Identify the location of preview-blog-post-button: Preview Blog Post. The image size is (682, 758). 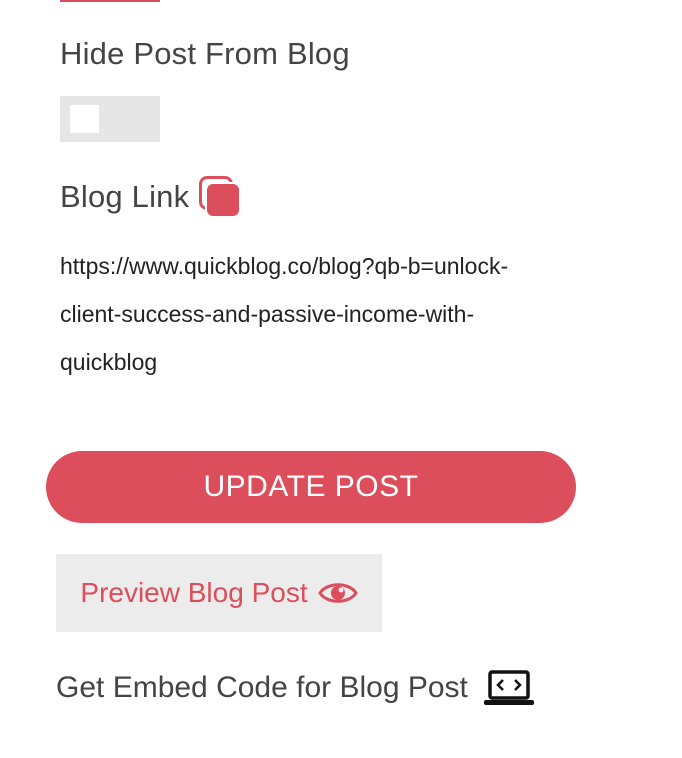
(219, 593).